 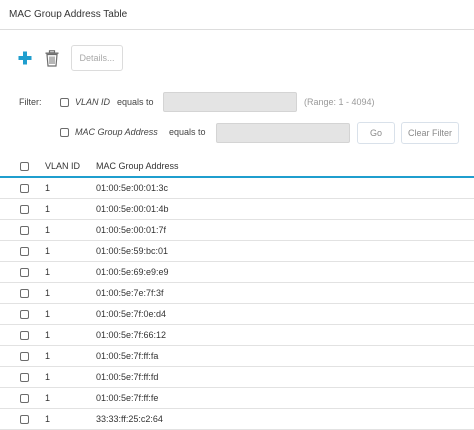 What do you see at coordinates (237, 209) in the screenshot?
I see `table-row: 1 01:00:5e:00:01:4b` at bounding box center [237, 209].